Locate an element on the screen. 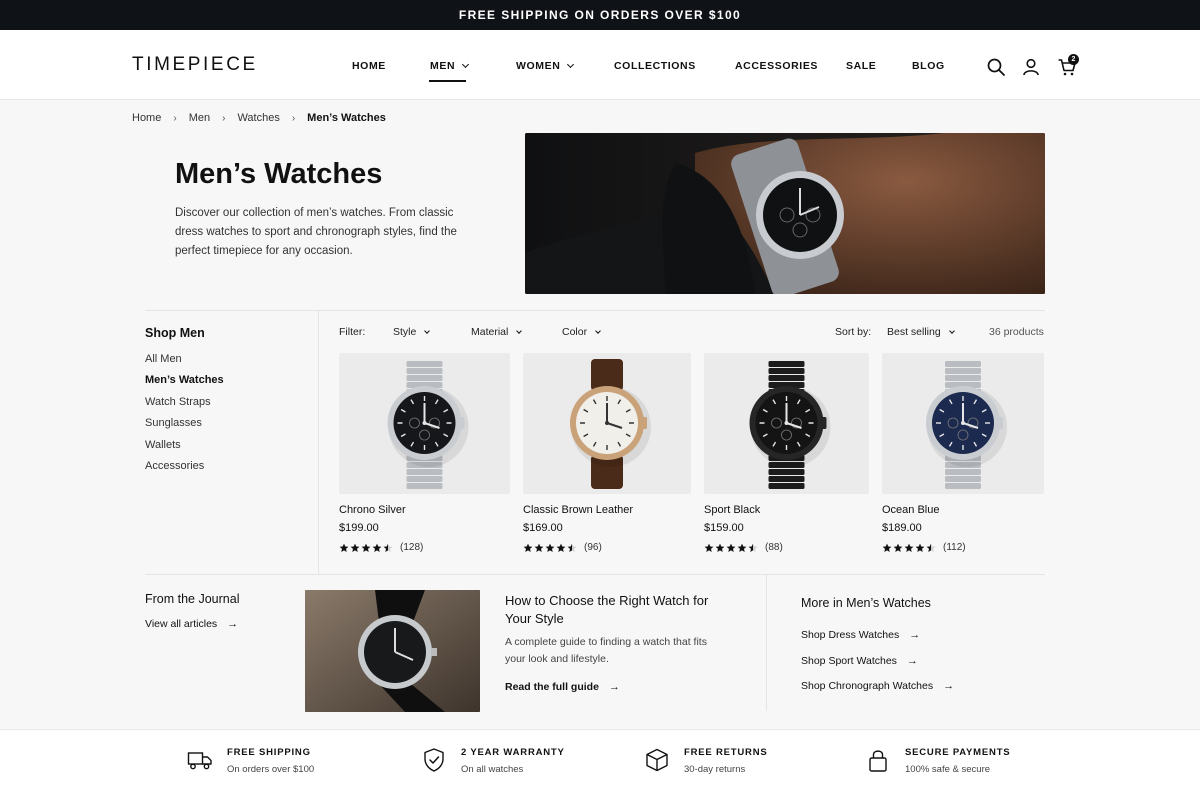  feature-title: SECURE PAYMENTS is located at coordinates (958, 752).